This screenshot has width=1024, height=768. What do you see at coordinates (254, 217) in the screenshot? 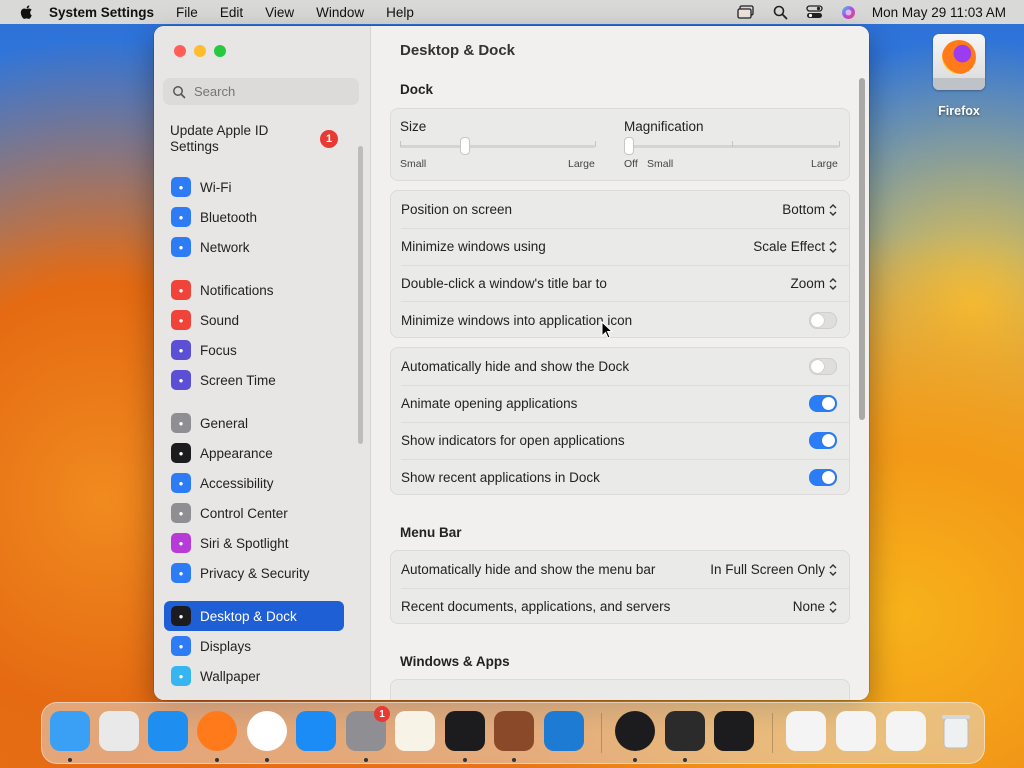
I see `sidebar-item-bluetooth: ● Bluetooth` at bounding box center [254, 217].